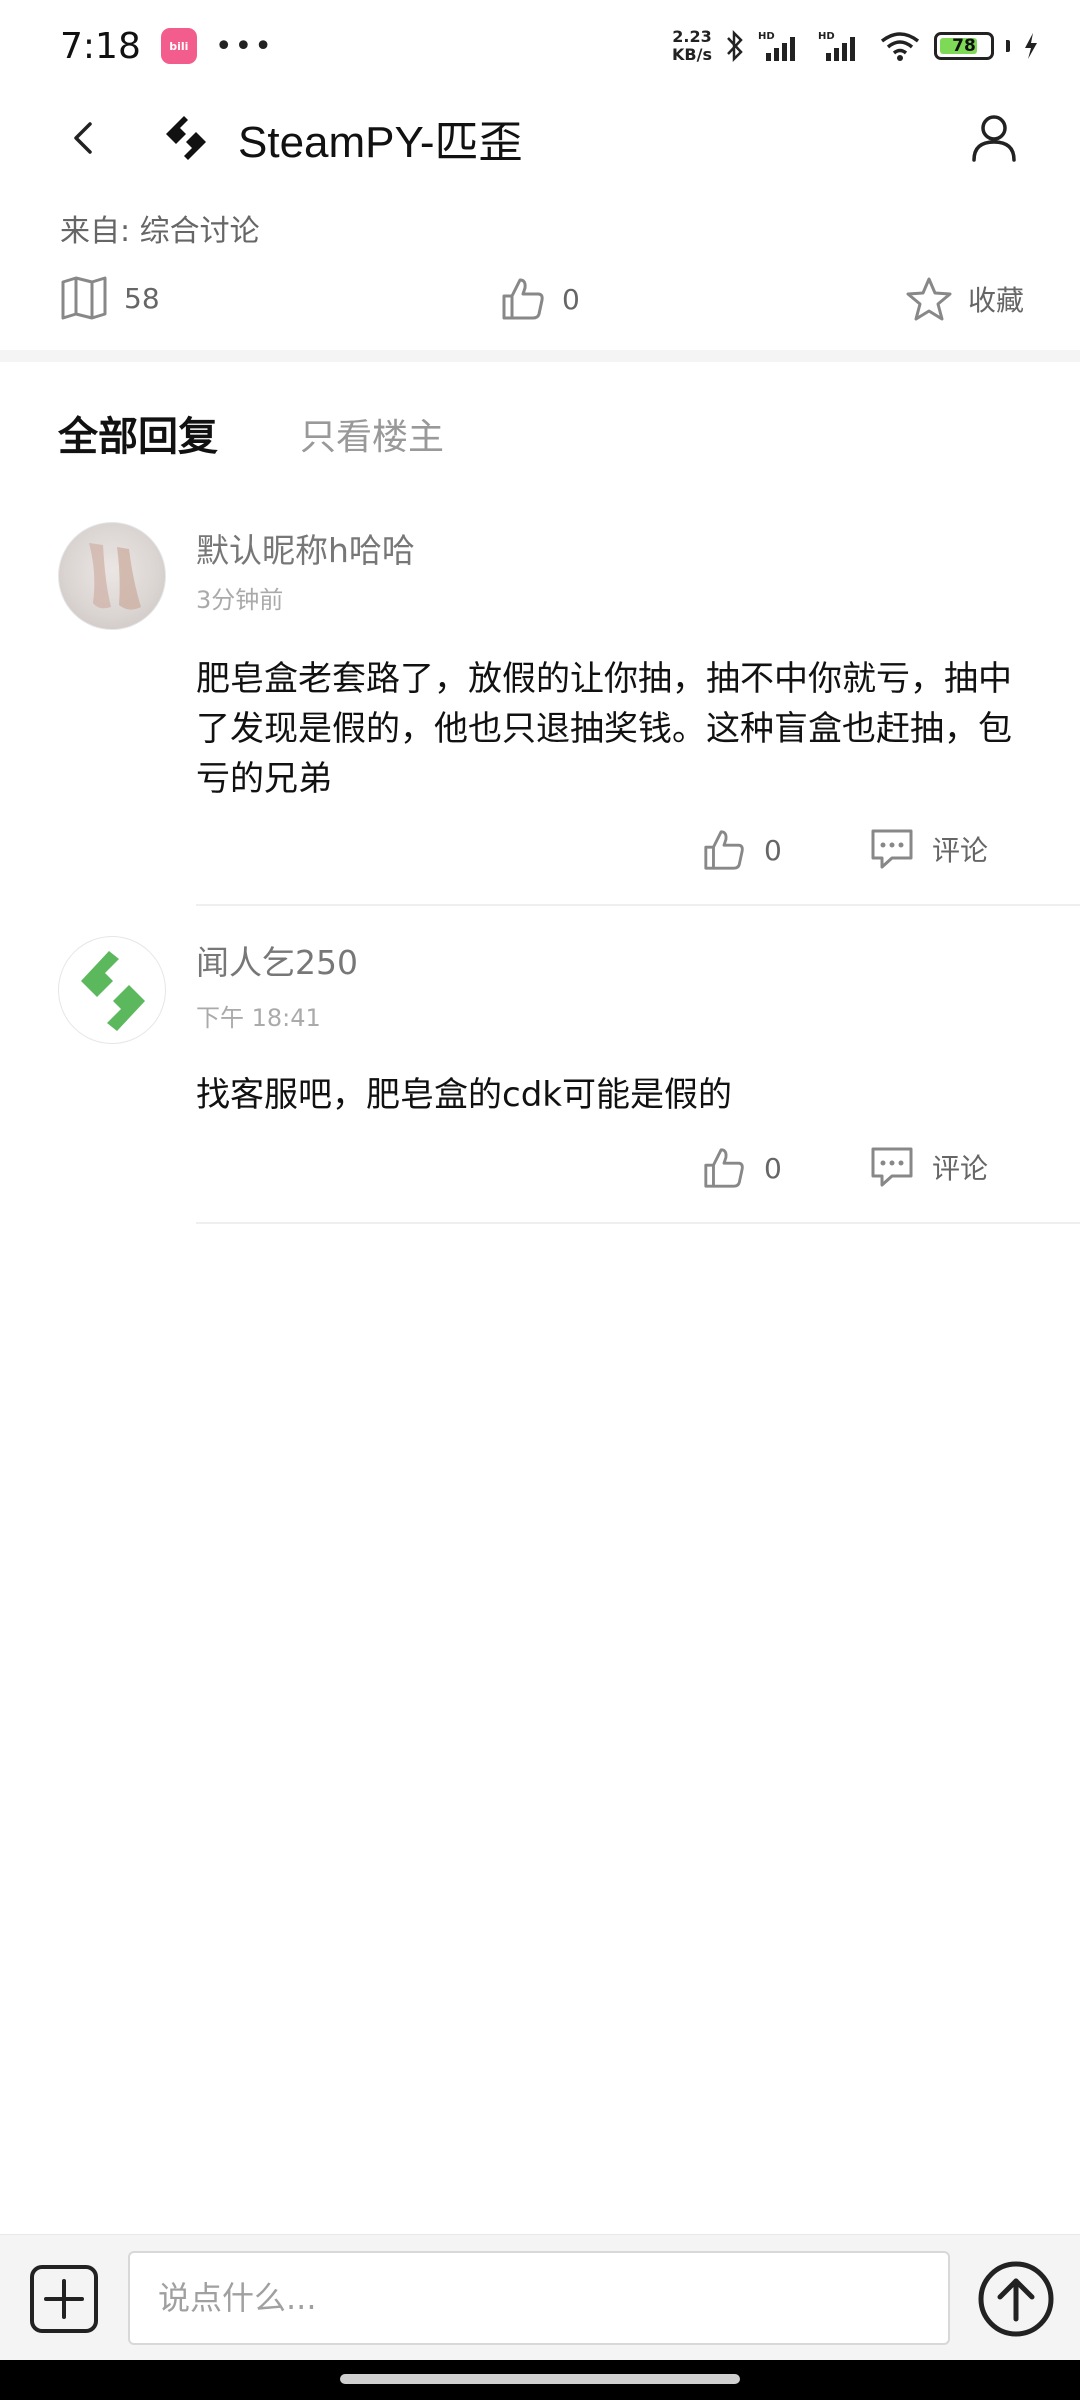 This screenshot has width=1080, height=2400. I want to click on post-stats: 58 0 收藏, so click(540, 300).